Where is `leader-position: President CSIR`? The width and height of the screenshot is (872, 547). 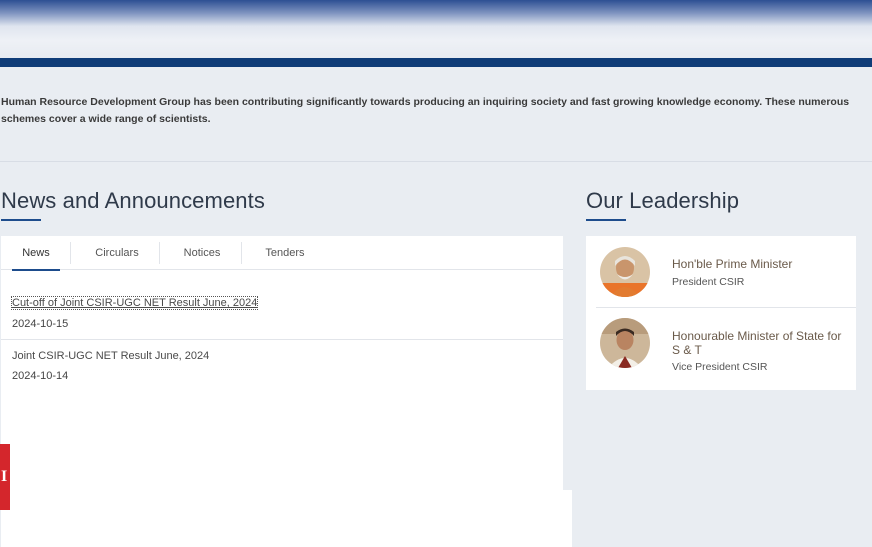 leader-position: President CSIR is located at coordinates (708, 282).